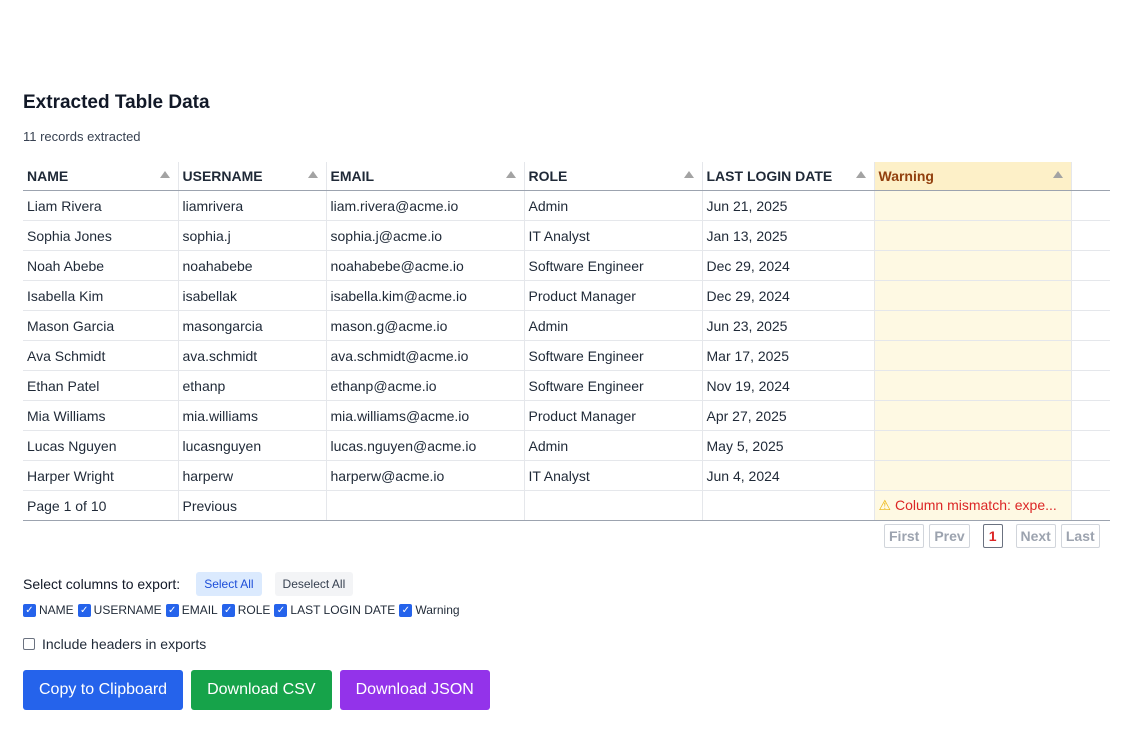 The height and width of the screenshot is (754, 1133). What do you see at coordinates (788, 325) in the screenshot?
I see `cell-last-login-date: Jun 23, 2025` at bounding box center [788, 325].